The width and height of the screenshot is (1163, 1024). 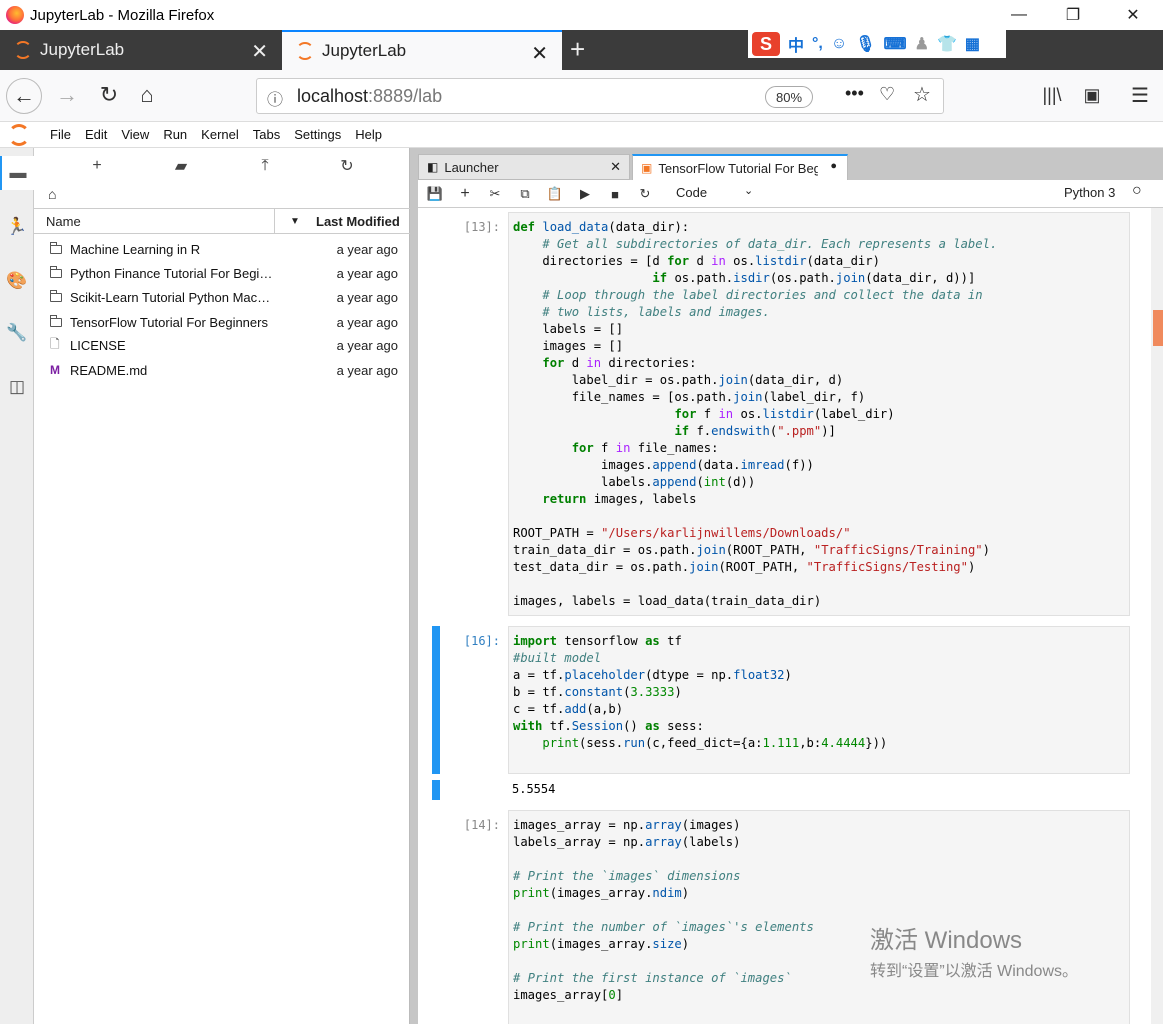 I want to click on ime-emoji-icon: ☺, so click(x=839, y=44).